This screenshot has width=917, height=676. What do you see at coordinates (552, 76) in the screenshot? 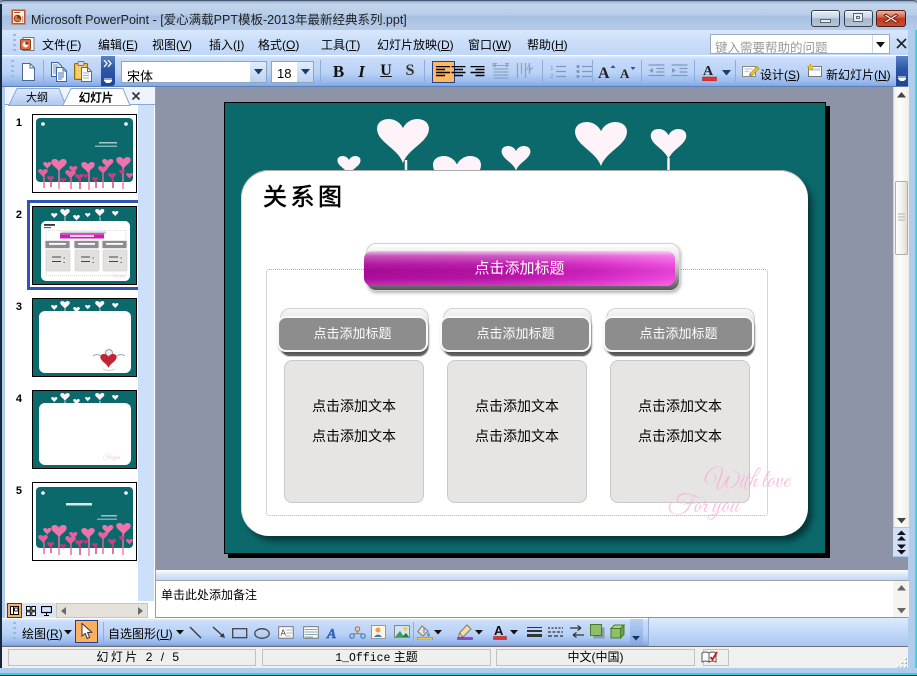
I see `svg-text: 2` at bounding box center [552, 76].